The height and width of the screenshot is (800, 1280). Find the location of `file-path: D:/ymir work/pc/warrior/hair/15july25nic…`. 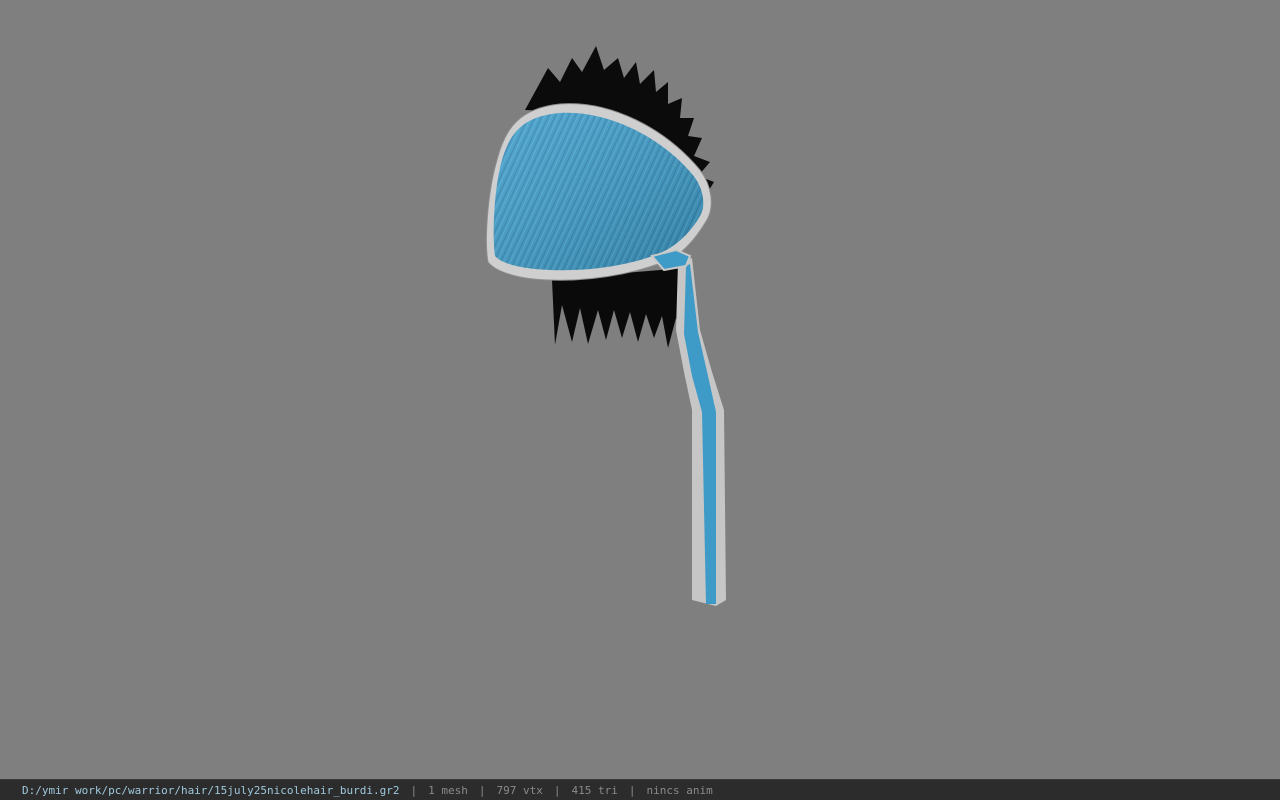

file-path: D:/ymir work/pc/warrior/hair/15july25nic… is located at coordinates (211, 790).